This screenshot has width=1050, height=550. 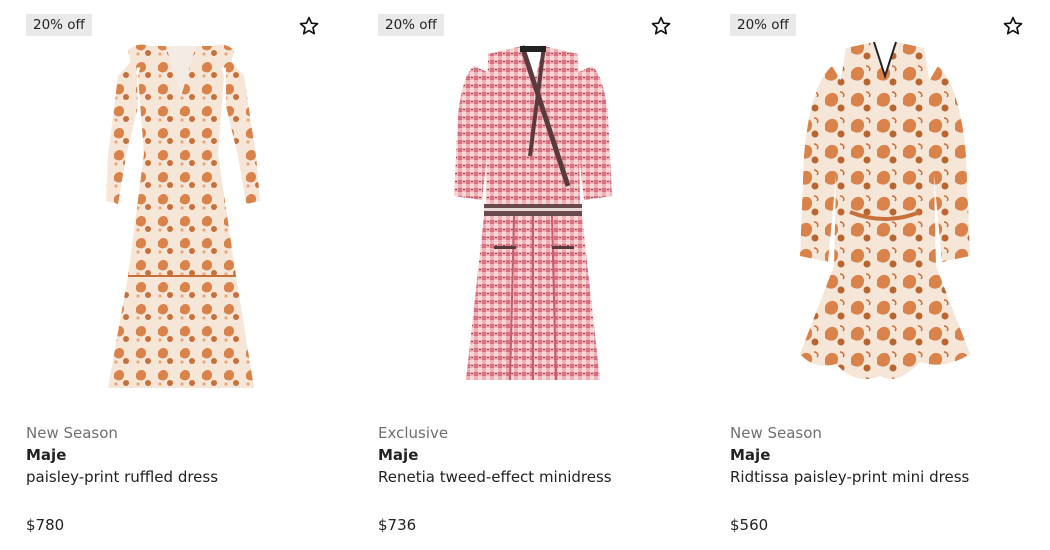 I want to click on product-price: $736, so click(x=397, y=525).